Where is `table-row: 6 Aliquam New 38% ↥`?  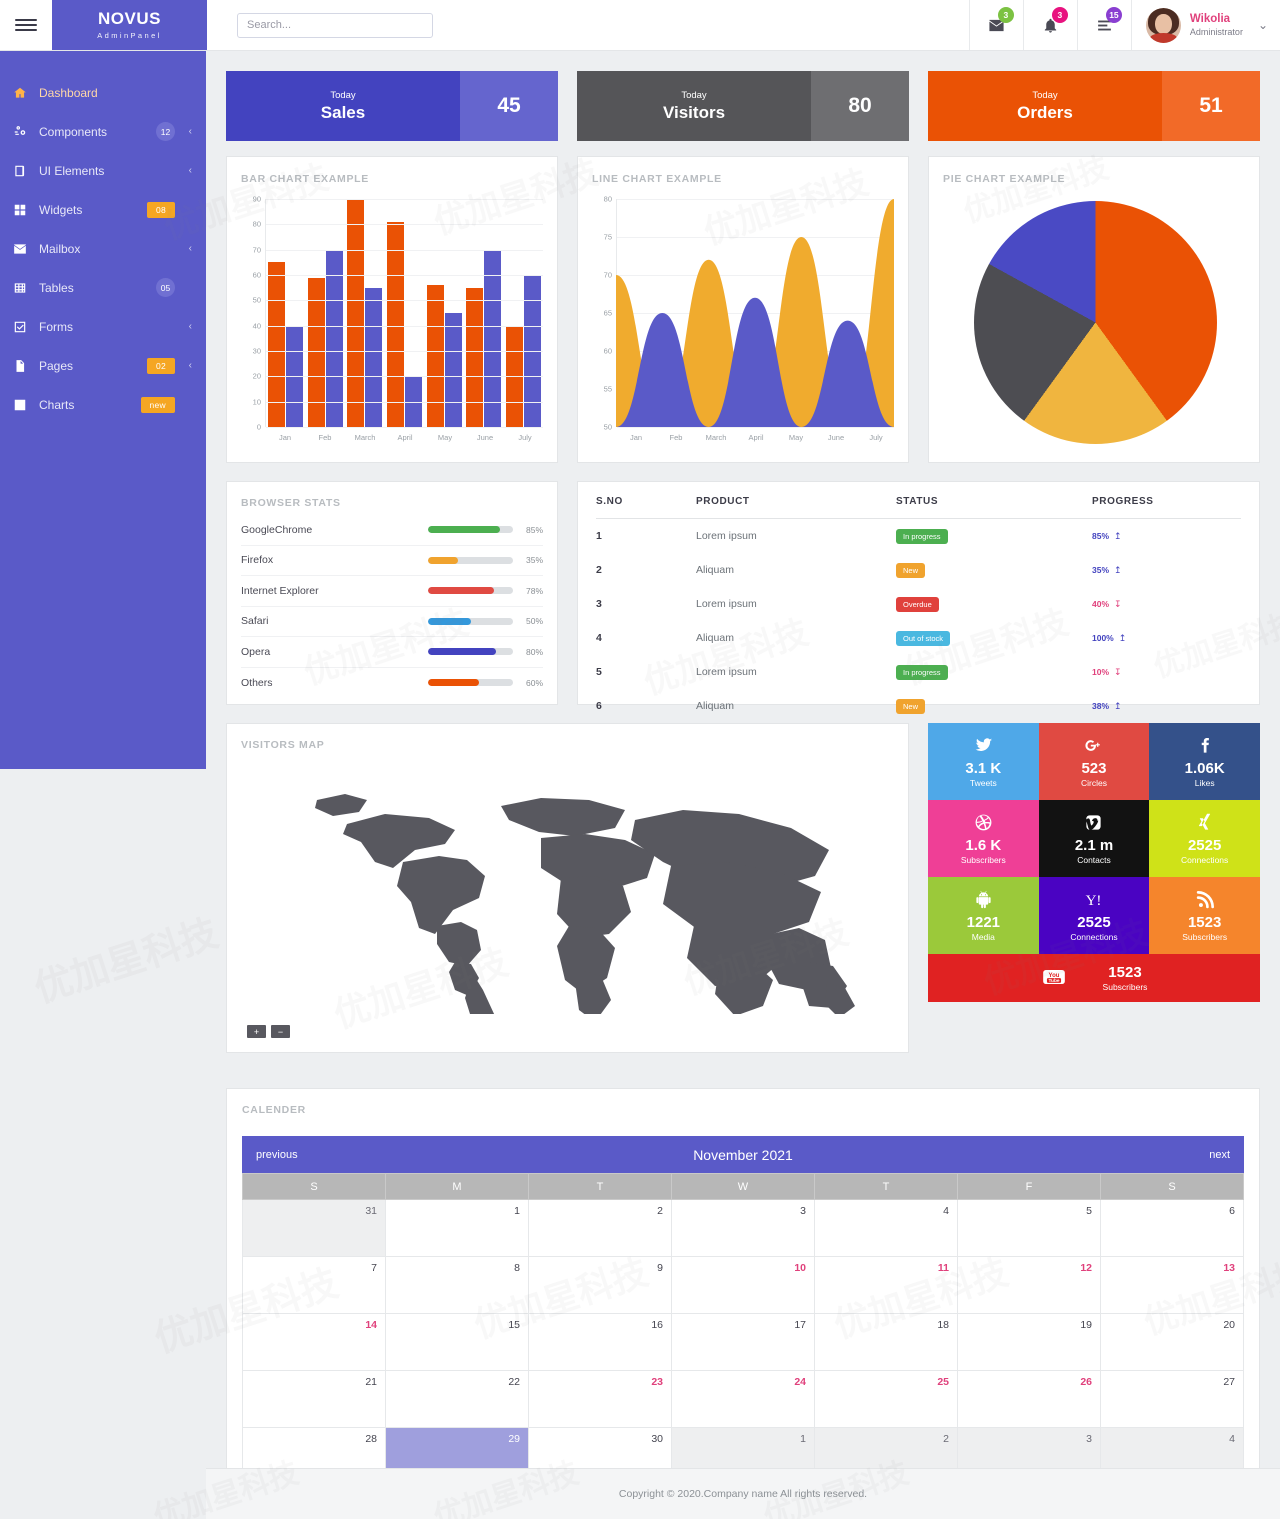 table-row: 6 Aliquam New 38% ↥ is located at coordinates (918, 706).